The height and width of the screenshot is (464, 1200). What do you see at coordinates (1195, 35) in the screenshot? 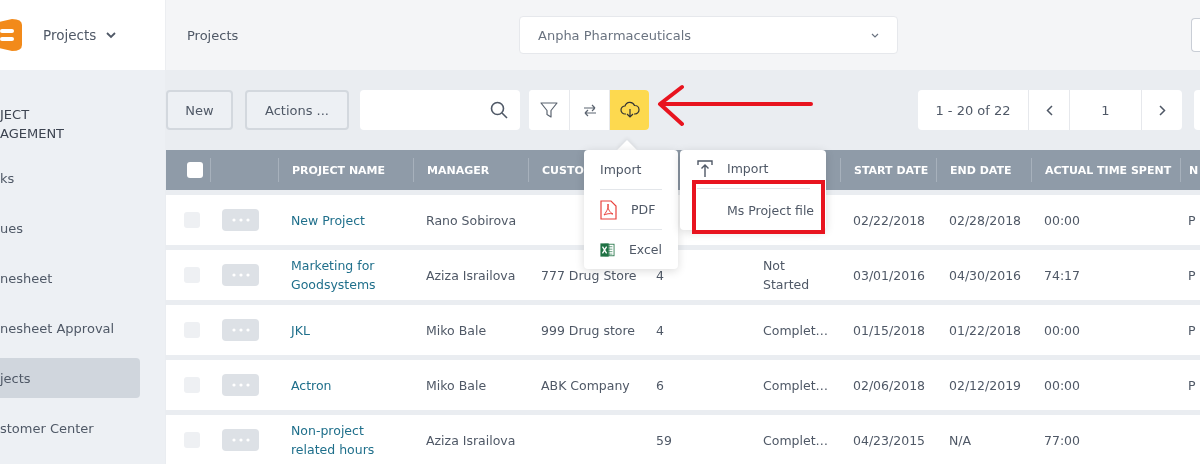
I see `header-button` at bounding box center [1195, 35].